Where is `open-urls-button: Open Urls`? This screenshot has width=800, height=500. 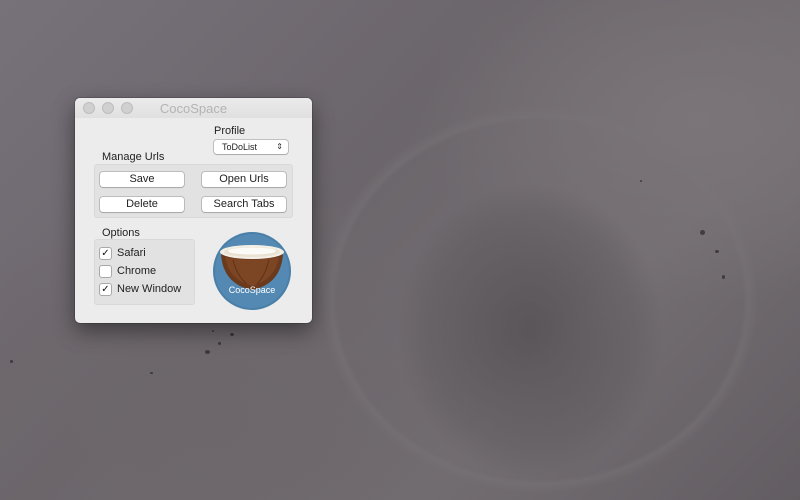
open-urls-button: Open Urls is located at coordinates (244, 179).